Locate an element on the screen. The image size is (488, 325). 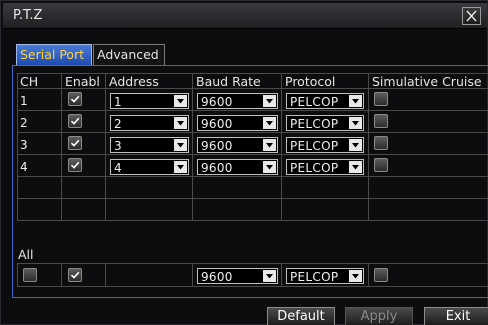
address-select-value: 2 is located at coordinates (118, 124).